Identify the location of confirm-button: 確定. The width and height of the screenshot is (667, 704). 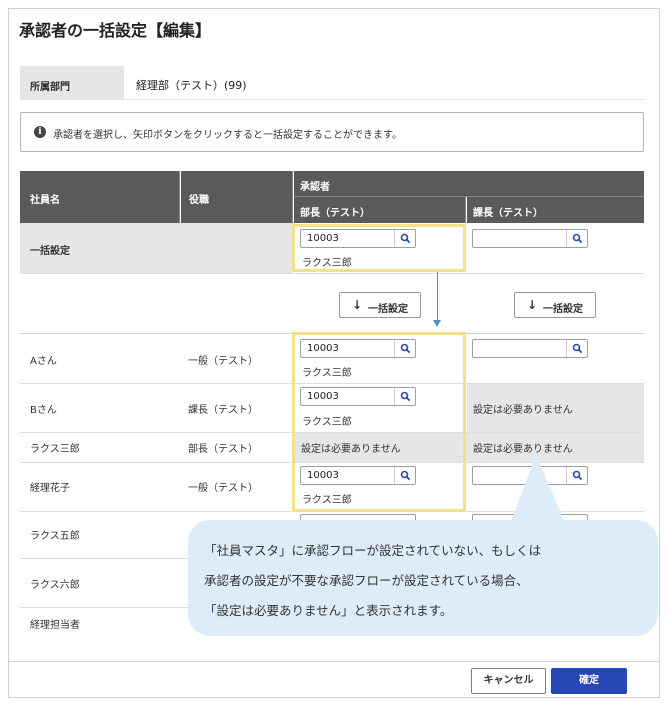
(589, 681).